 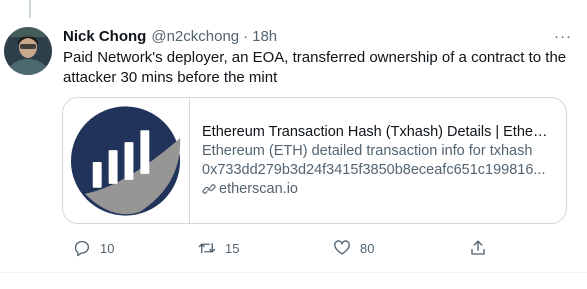 What do you see at coordinates (563, 36) in the screenshot?
I see `more-options-icon: ···` at bounding box center [563, 36].